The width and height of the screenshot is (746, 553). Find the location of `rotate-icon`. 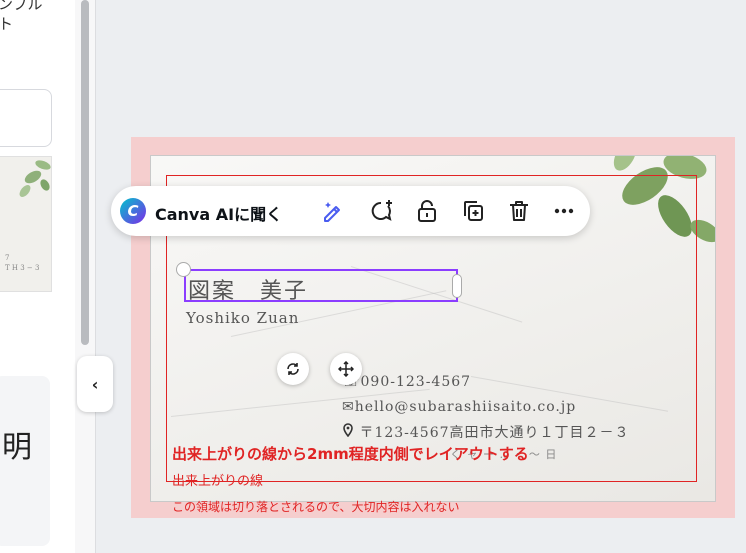

rotate-icon is located at coordinates (293, 369).